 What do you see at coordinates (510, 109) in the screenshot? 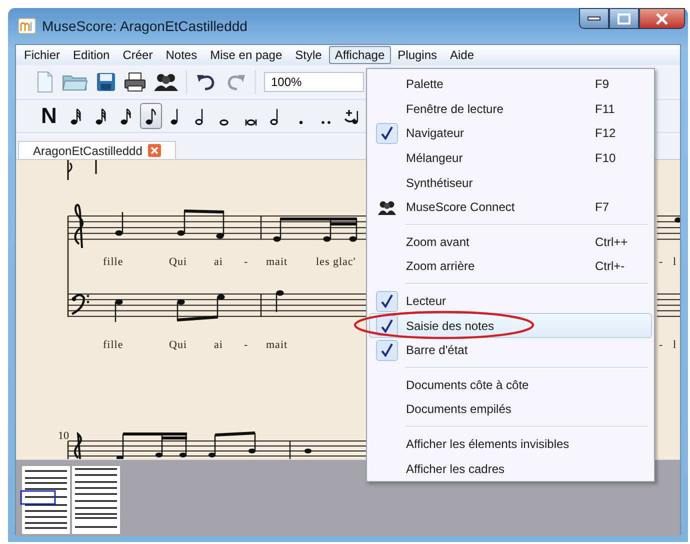
I see `menu-entry: Fenêtre de lecture F11` at bounding box center [510, 109].